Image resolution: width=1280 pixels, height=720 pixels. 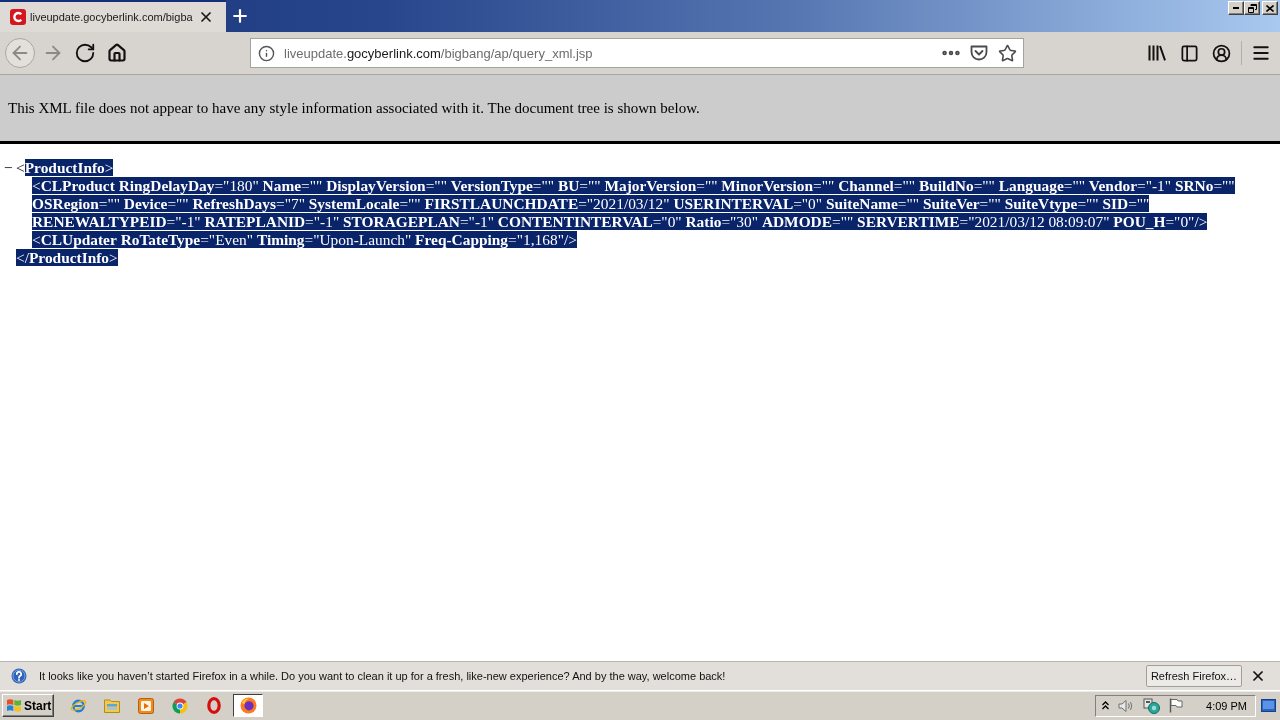 I want to click on account-icon, so click(x=1221, y=53).